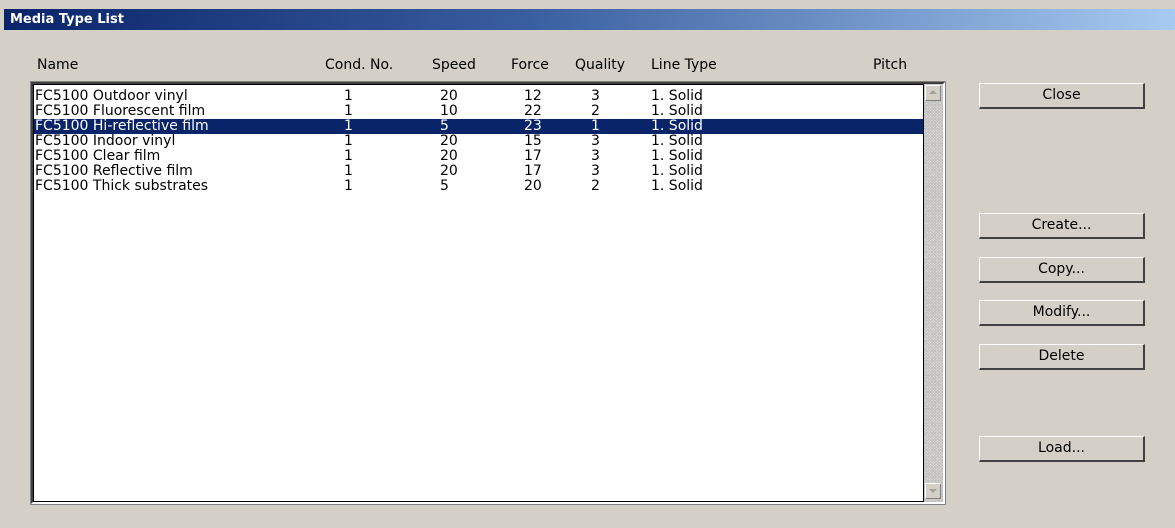 The height and width of the screenshot is (528, 1175). I want to click on cell-name: FC5100 Hi-reflective film, so click(122, 126).